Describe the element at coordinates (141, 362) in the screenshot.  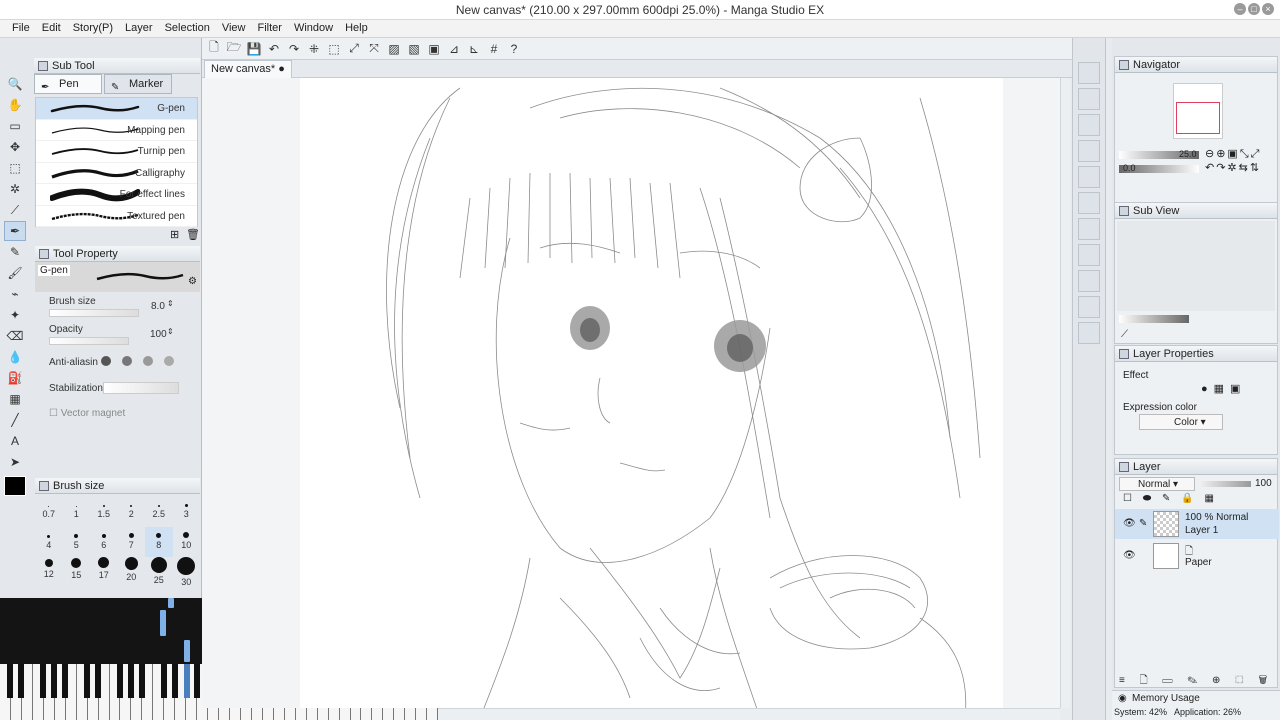
I see `antialias-options` at that location.